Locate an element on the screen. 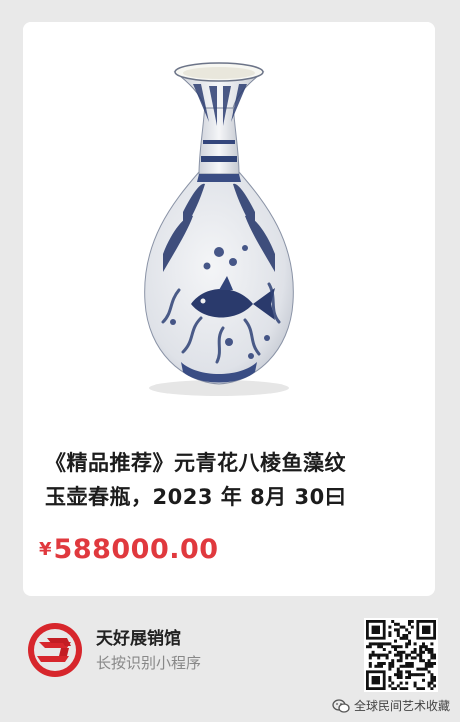 This screenshot has height=722, width=460. price-value: 588000.00 is located at coordinates (136, 549).